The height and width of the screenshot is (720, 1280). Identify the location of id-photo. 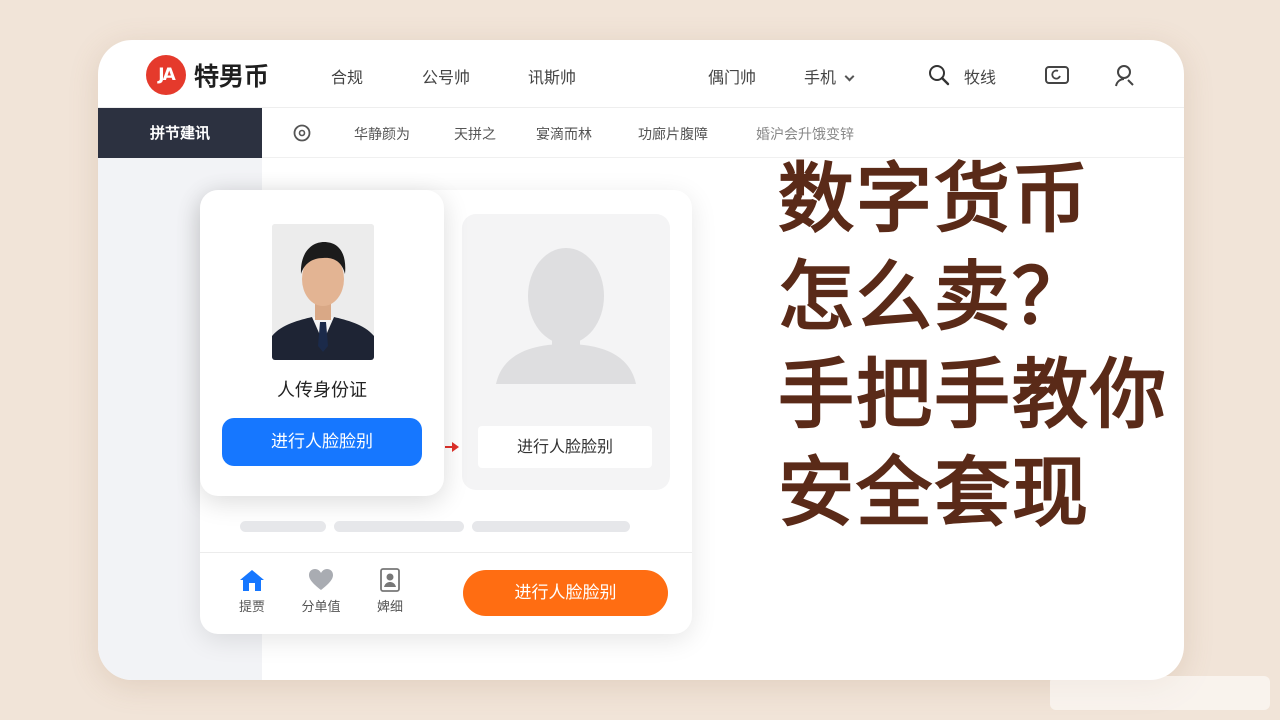
(323, 292).